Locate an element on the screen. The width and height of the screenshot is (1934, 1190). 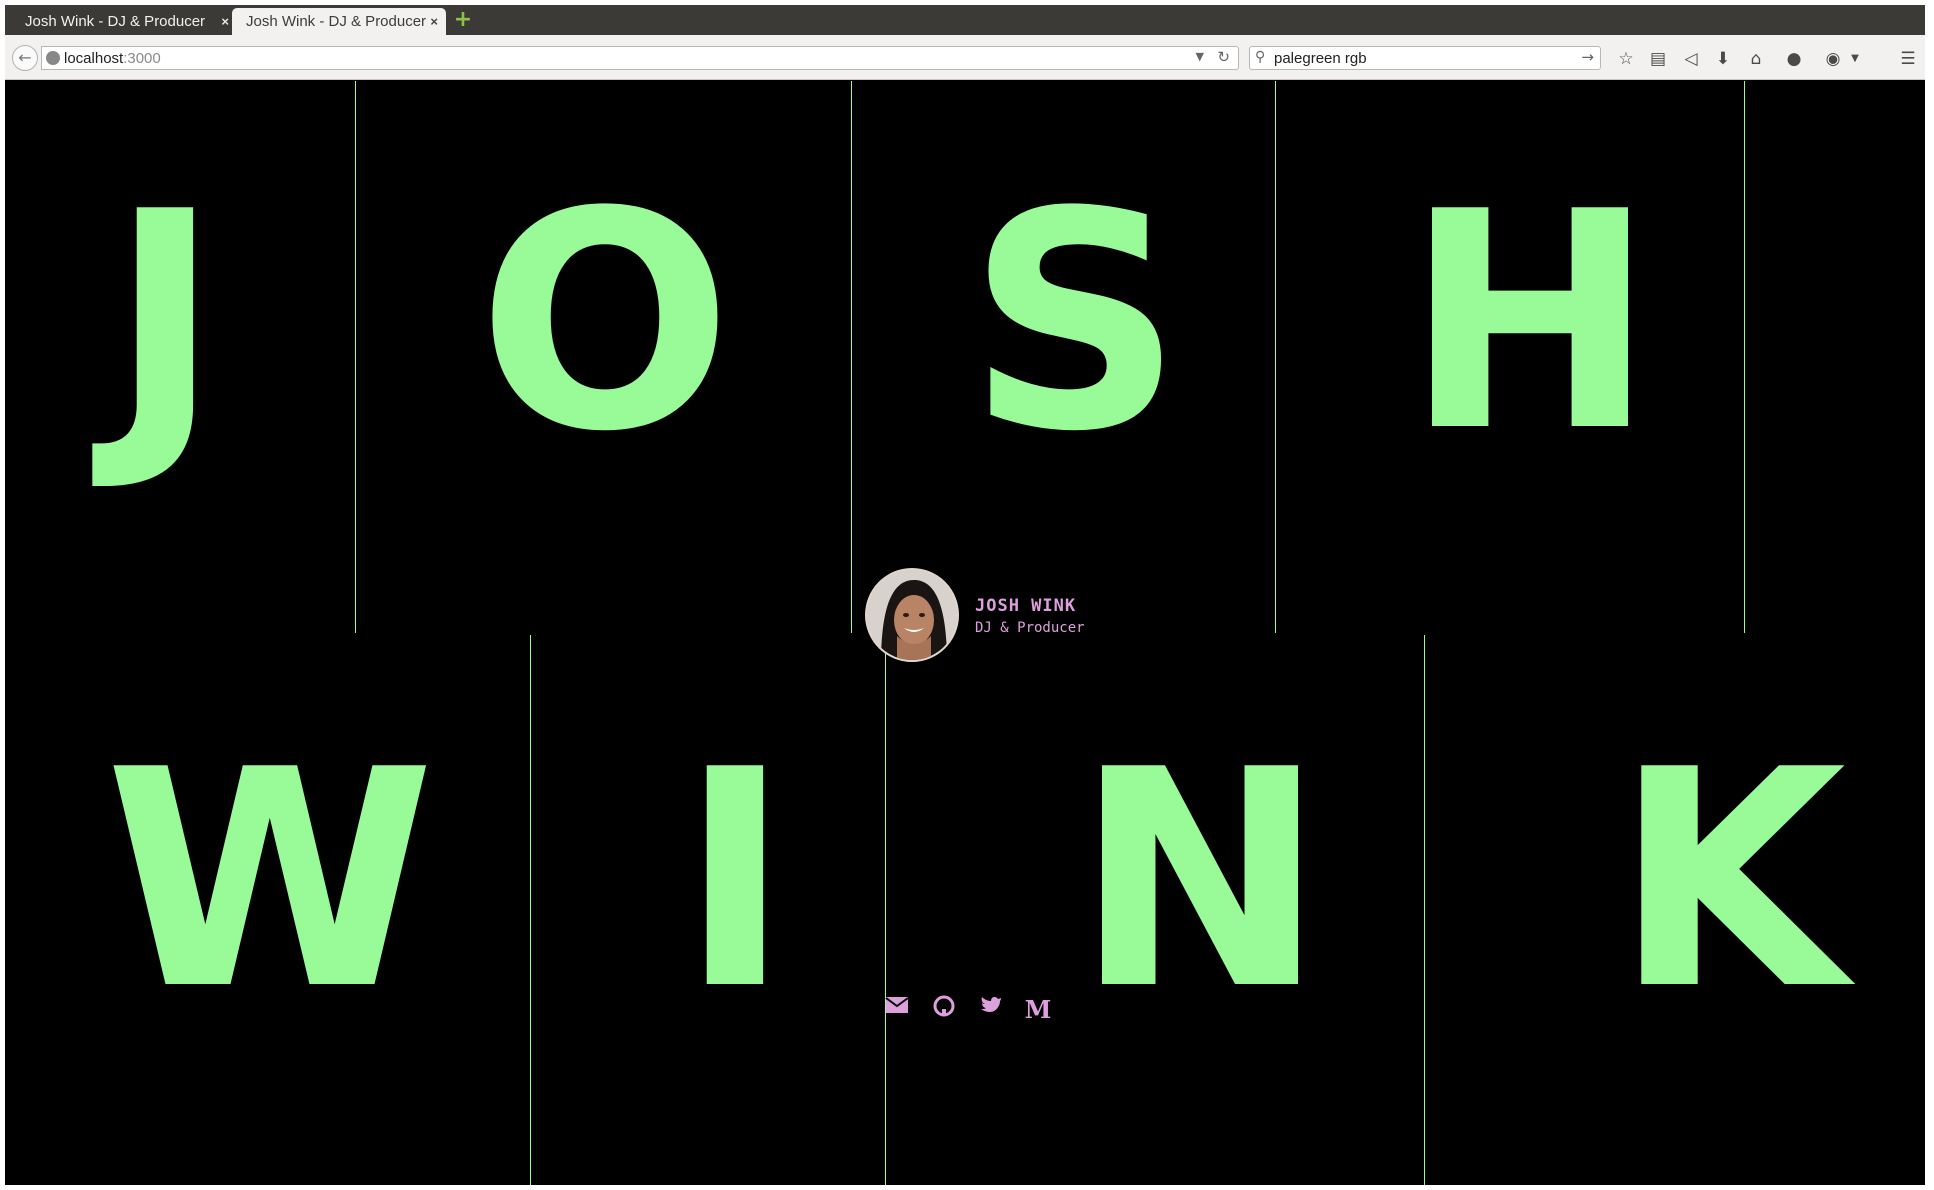
arrow-left-icon: ← is located at coordinates (25, 57).